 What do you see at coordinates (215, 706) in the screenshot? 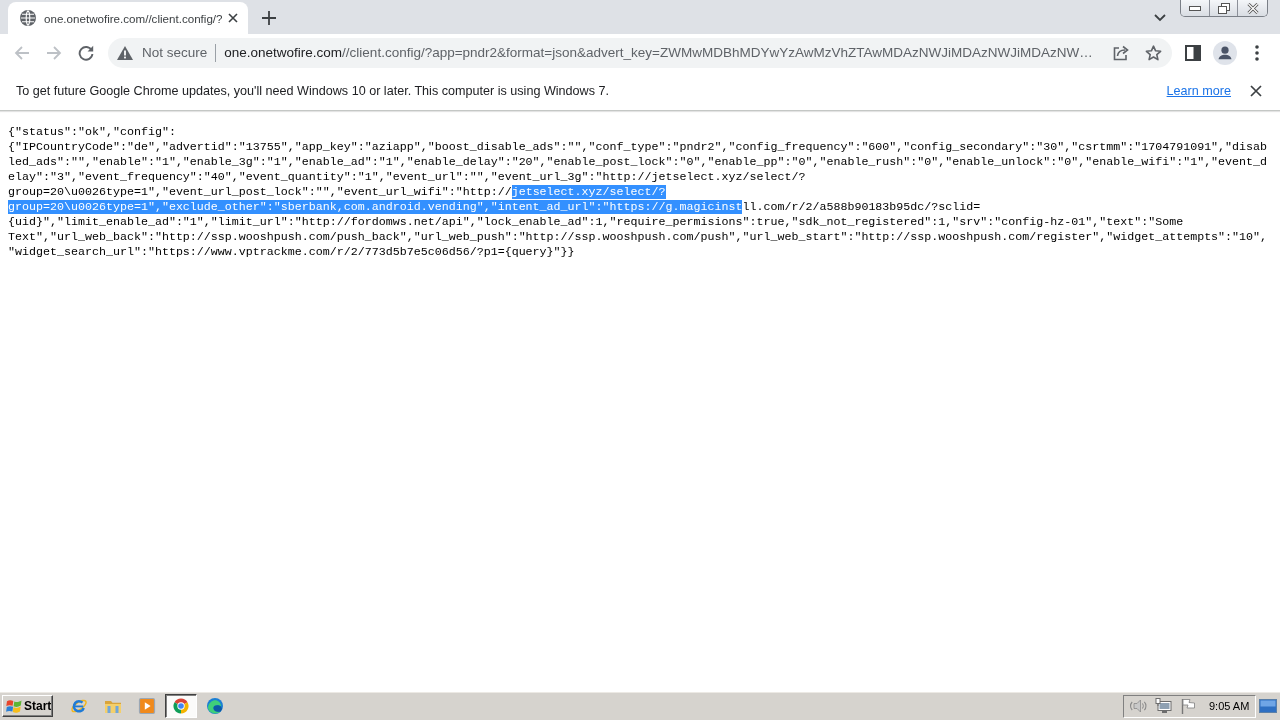
I see `wave-logo-icon` at bounding box center [215, 706].